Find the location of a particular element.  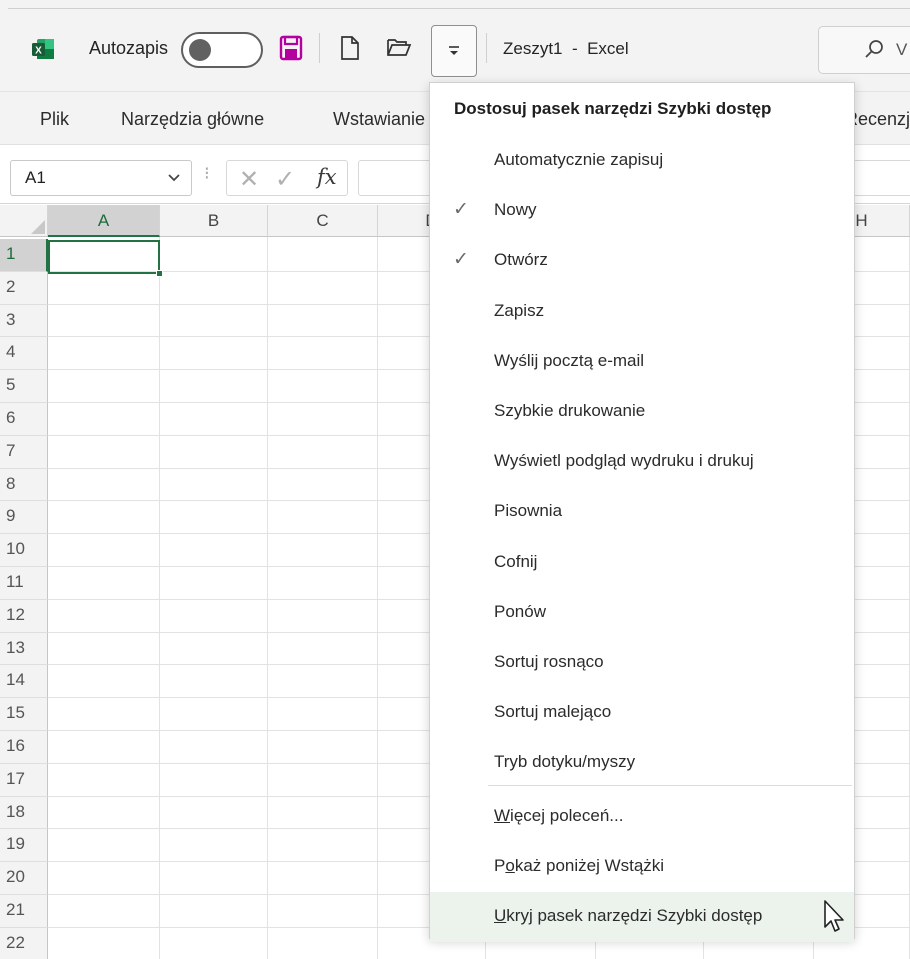

enter-icon: ✓ is located at coordinates (285, 179).